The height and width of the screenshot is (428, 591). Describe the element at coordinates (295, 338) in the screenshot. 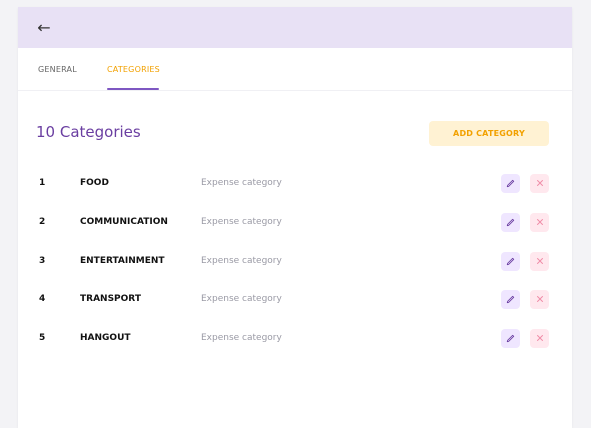

I see `table-row: 5 HANGOUT Expense category` at that location.